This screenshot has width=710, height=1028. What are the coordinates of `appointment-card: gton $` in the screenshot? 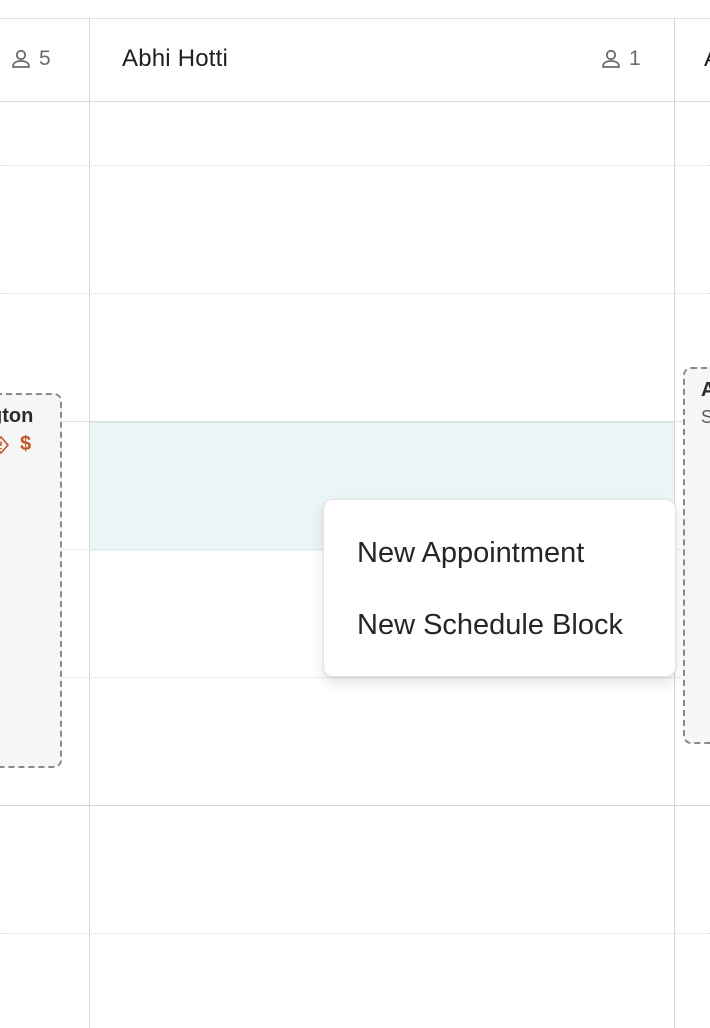 It's located at (31, 580).